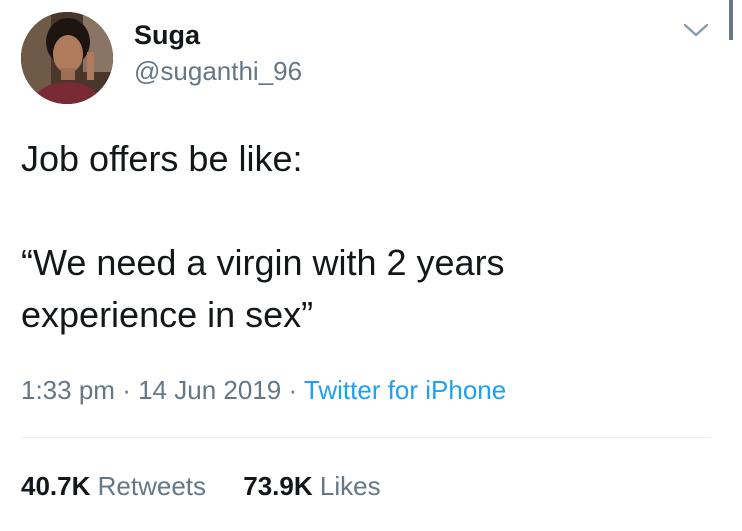  What do you see at coordinates (209, 390) in the screenshot?
I see `tweet-date: 14 Jun 2019` at bounding box center [209, 390].